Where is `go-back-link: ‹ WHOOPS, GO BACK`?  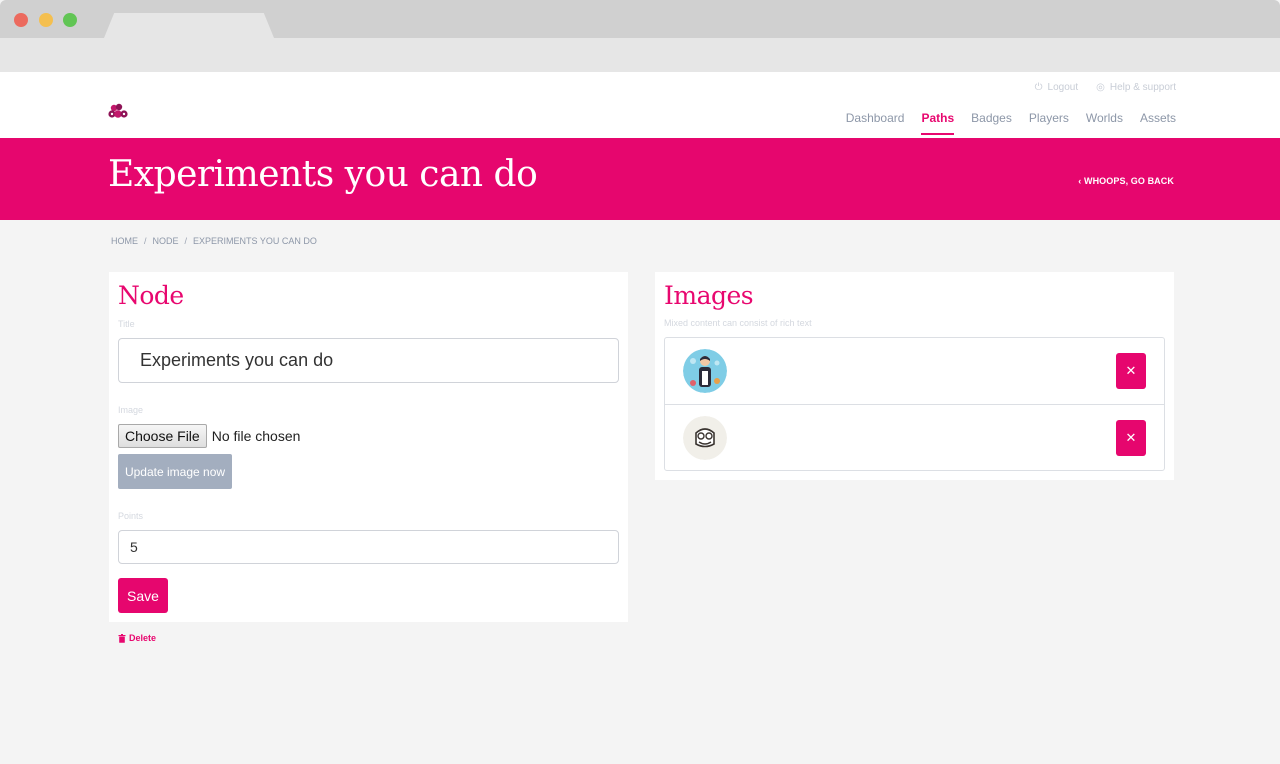
go-back-link: ‹ WHOOPS, GO BACK is located at coordinates (1126, 181).